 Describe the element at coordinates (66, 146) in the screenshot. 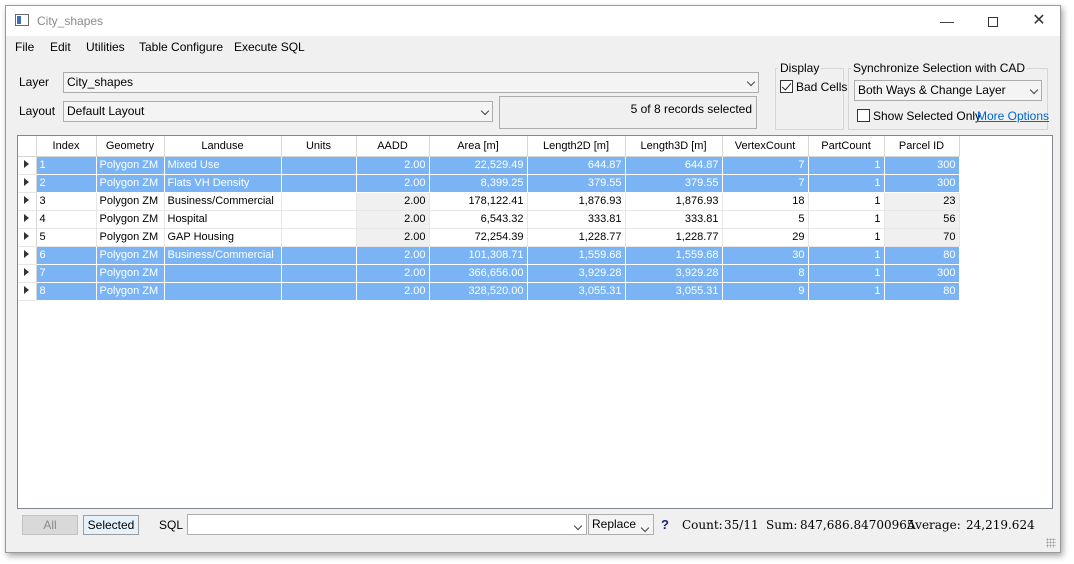

I see `column-header-index: Index` at that location.